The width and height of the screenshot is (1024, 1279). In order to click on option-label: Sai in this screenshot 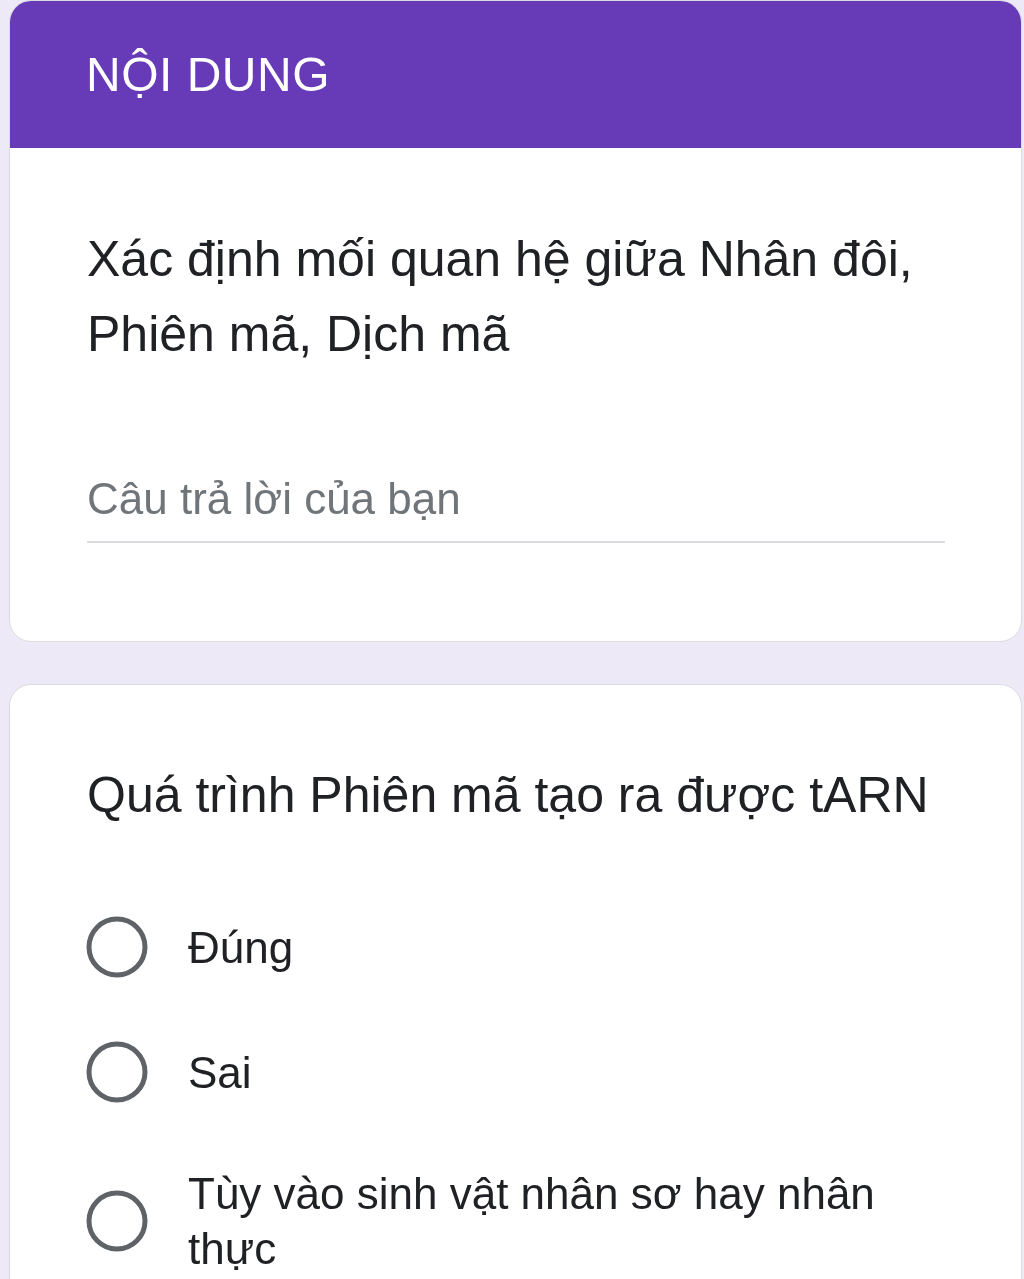, I will do `click(220, 1072)`.